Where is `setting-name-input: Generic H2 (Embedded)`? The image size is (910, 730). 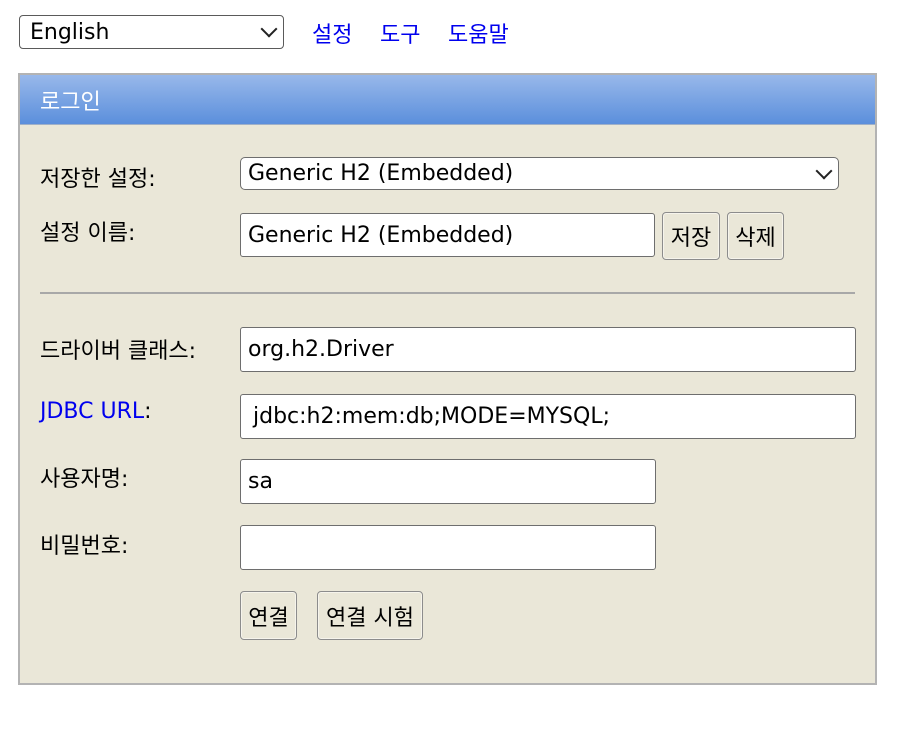
setting-name-input: Generic H2 (Embedded) is located at coordinates (447, 235).